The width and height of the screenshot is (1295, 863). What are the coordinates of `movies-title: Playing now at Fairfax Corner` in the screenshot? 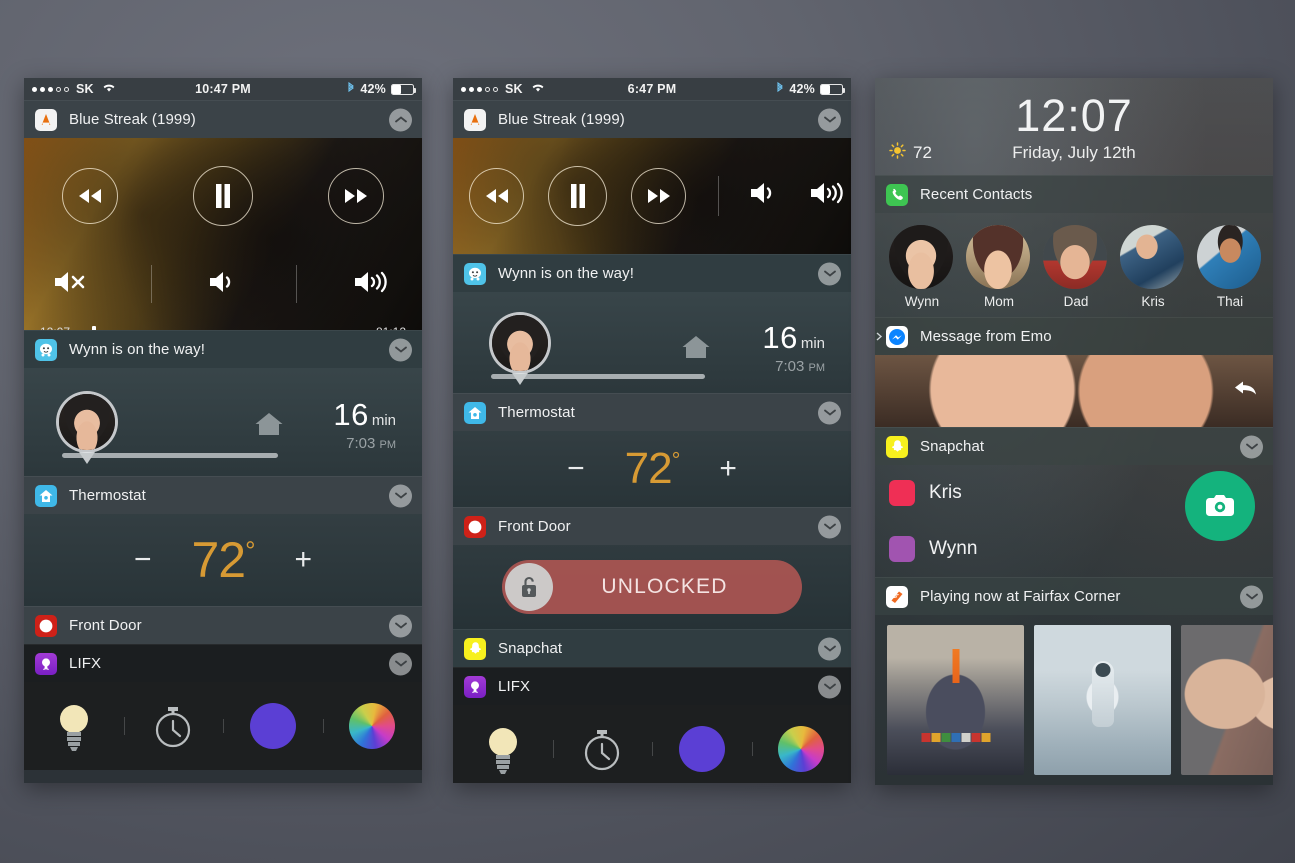 It's located at (1020, 597).